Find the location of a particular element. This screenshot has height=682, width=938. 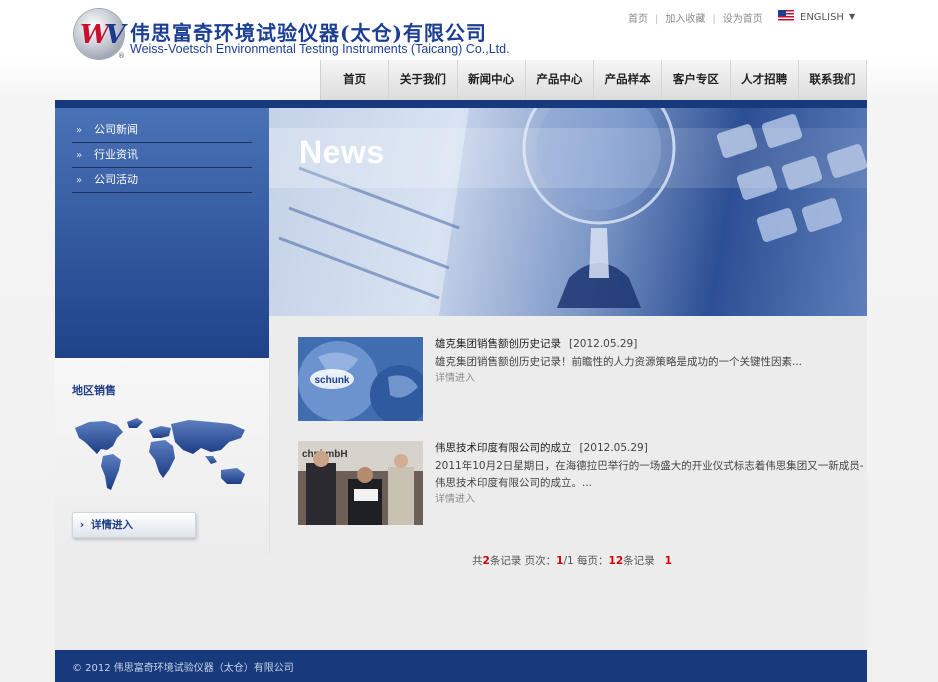

pager-text: 条记录 is located at coordinates (639, 561).